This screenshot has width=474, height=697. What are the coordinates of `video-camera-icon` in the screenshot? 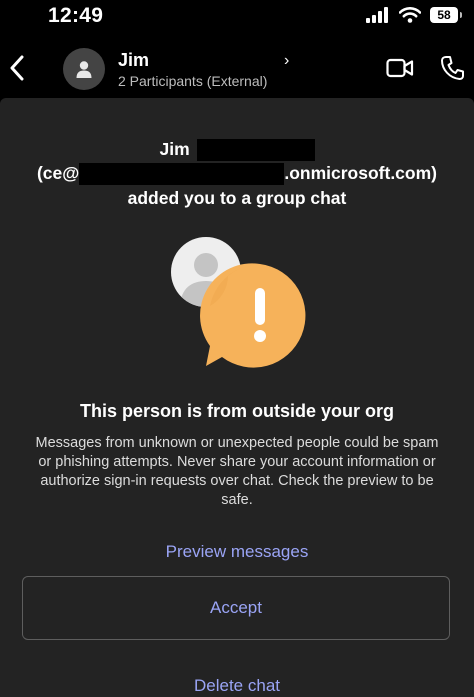 It's located at (400, 68).